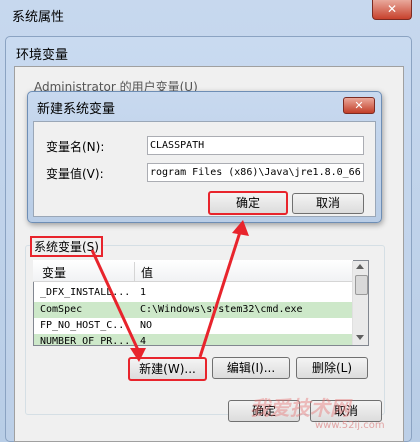 This screenshot has width=420, height=442. What do you see at coordinates (61, 309) in the screenshot?
I see `row-name: ComSpec` at bounding box center [61, 309].